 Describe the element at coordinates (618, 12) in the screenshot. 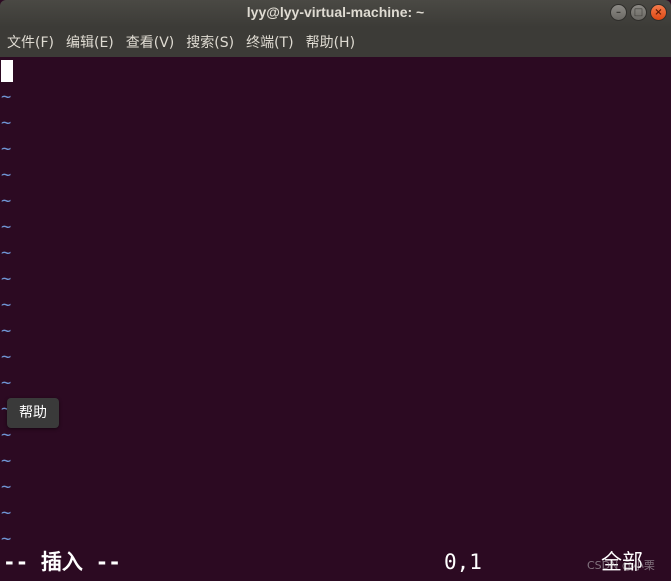

I see `minimize-button: –` at that location.